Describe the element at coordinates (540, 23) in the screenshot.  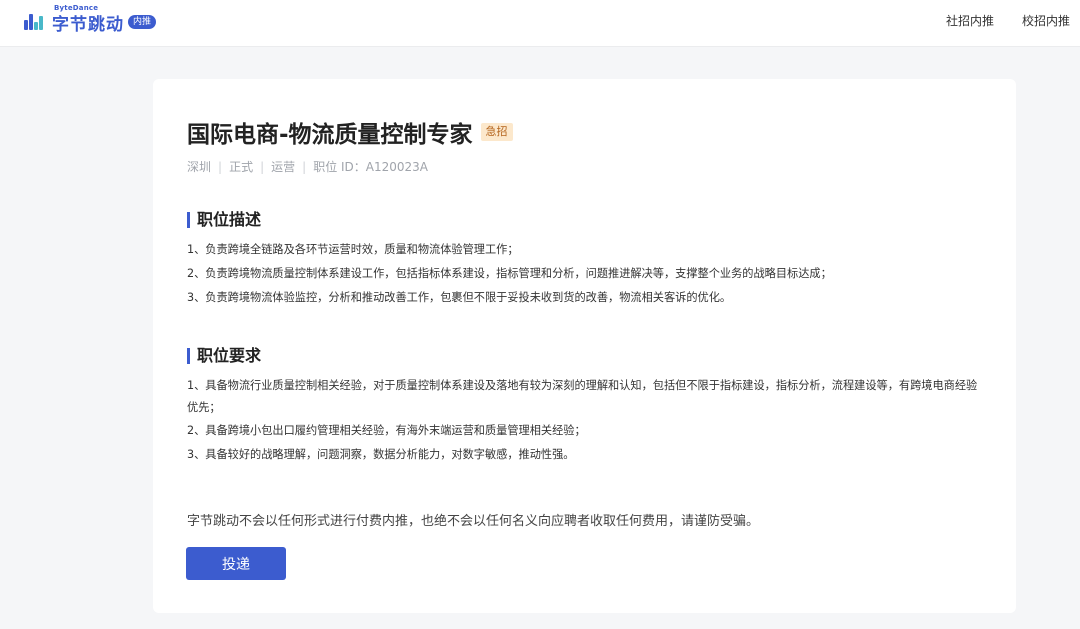
I see `top-navigation-bar: ByteDance 字节跳动 内推 社招内推 校招内推` at that location.